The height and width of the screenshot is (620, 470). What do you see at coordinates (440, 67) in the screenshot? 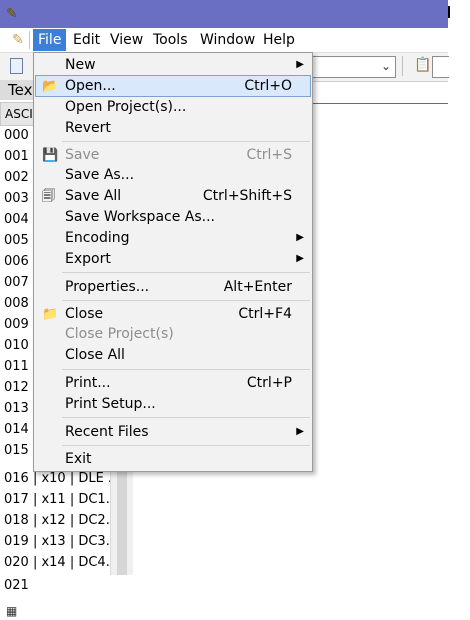
I see `toolbar-field` at bounding box center [440, 67].